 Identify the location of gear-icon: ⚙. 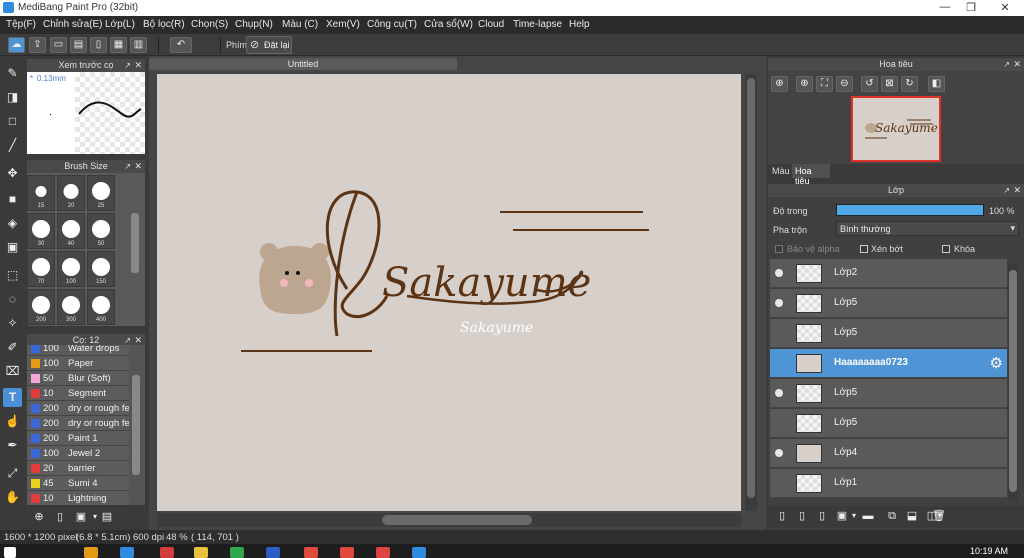
(996, 363).